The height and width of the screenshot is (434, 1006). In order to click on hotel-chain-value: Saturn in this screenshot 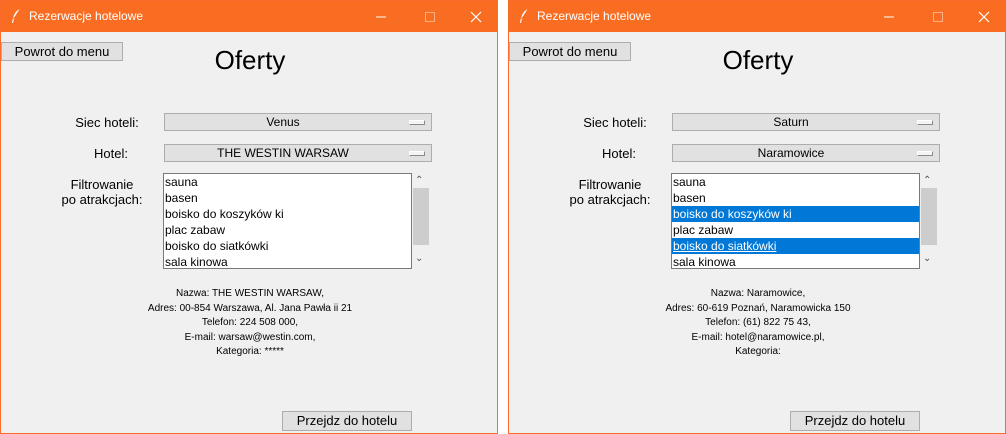, I will do `click(791, 122)`.